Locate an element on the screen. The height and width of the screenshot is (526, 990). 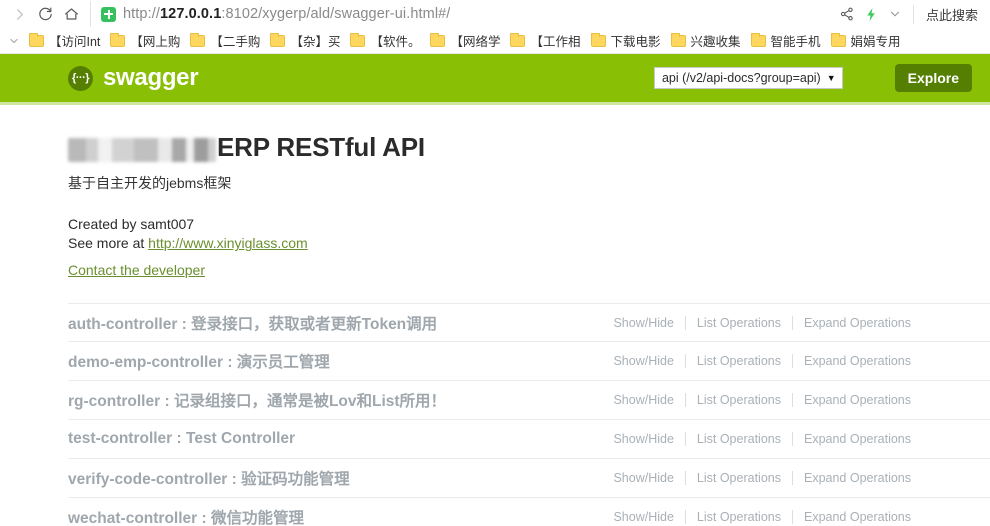
swagger-logo-text: swagger is located at coordinates (151, 77).